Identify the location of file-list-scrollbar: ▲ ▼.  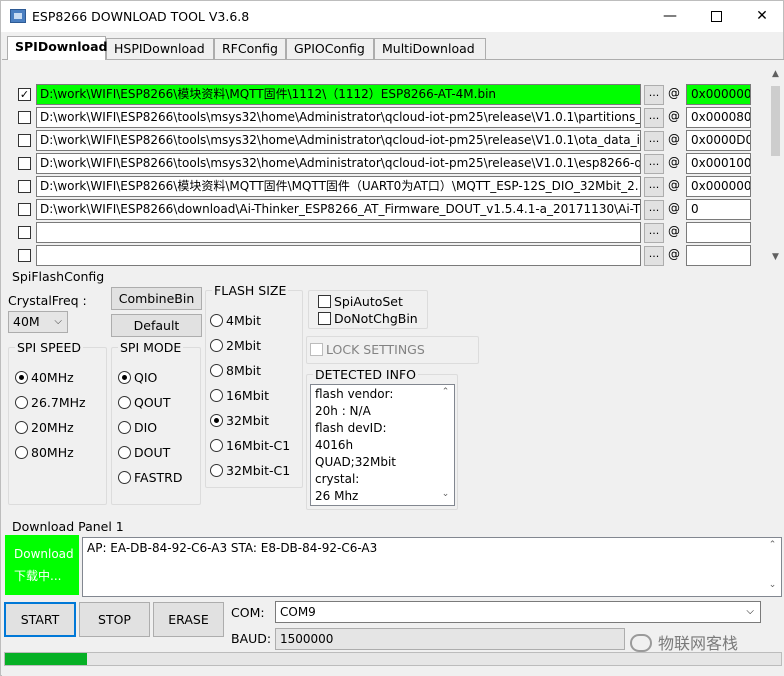
(775, 166).